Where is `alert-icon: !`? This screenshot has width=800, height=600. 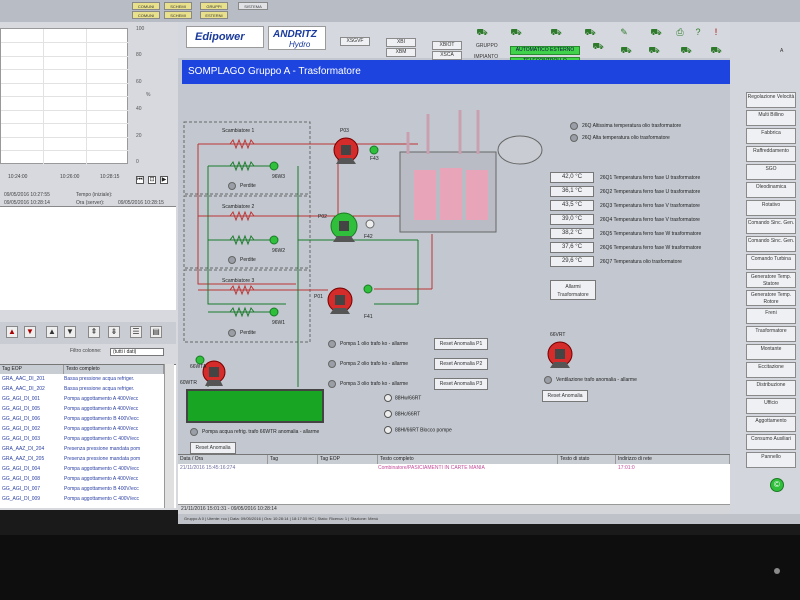
alert-icon: ! is located at coordinates (716, 32).